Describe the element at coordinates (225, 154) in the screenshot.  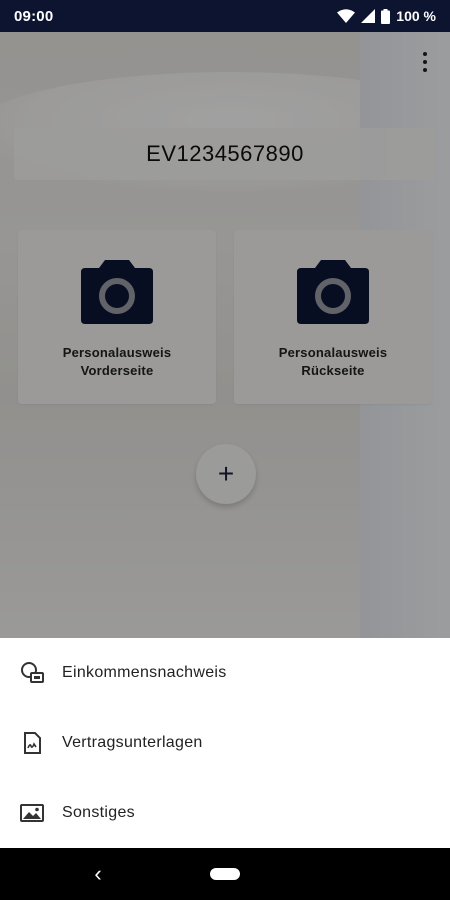
I see `id-number-field: EV1234567890` at that location.